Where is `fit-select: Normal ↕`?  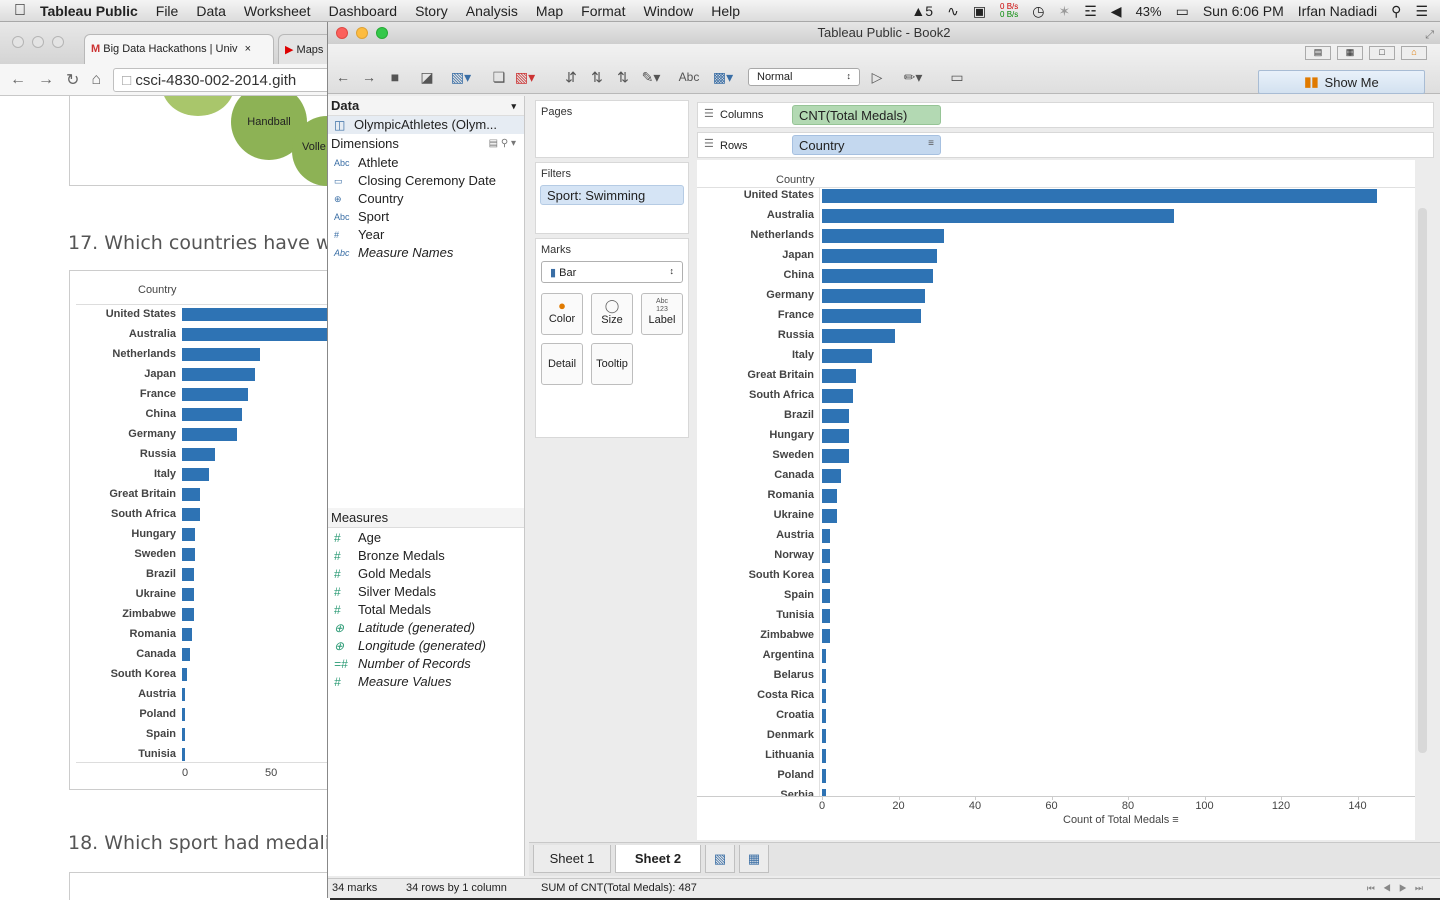 fit-select: Normal ↕ is located at coordinates (804, 77).